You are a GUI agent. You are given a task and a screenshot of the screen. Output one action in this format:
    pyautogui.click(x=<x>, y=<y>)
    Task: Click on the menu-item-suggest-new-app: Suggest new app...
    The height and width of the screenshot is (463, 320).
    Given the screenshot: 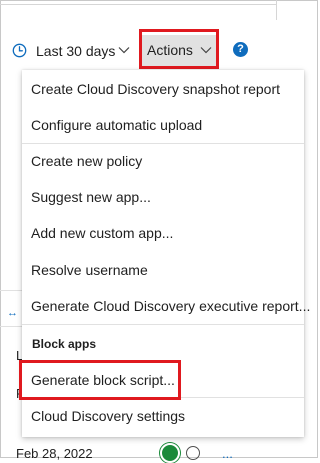 What is the action you would take?
    pyautogui.click(x=163, y=197)
    